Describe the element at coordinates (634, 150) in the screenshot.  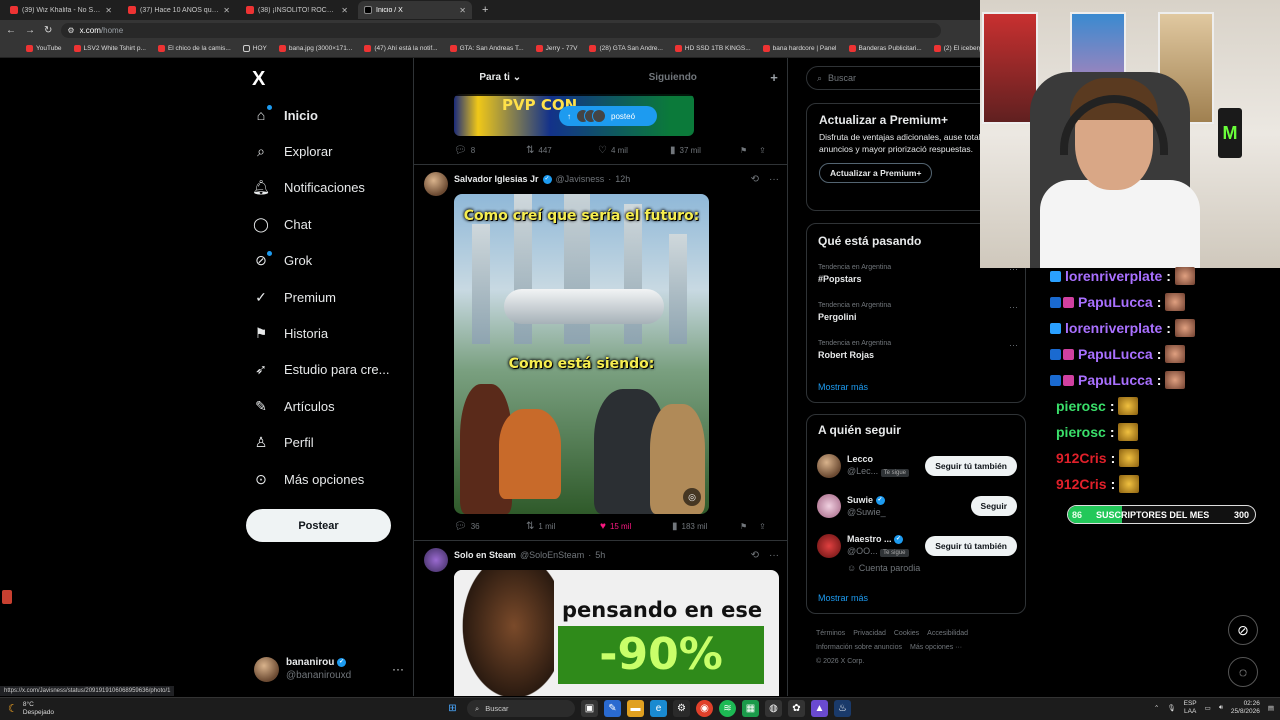
I see `like-button: ♡ 4 mil` at that location.